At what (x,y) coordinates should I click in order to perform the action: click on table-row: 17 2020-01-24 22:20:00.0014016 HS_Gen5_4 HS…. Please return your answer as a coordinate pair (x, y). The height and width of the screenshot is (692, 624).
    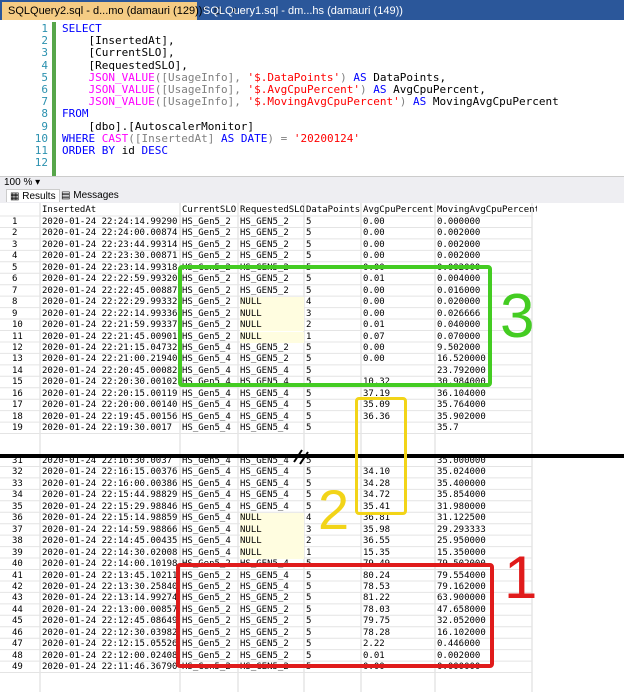
    Looking at the image, I should click on (312, 405).